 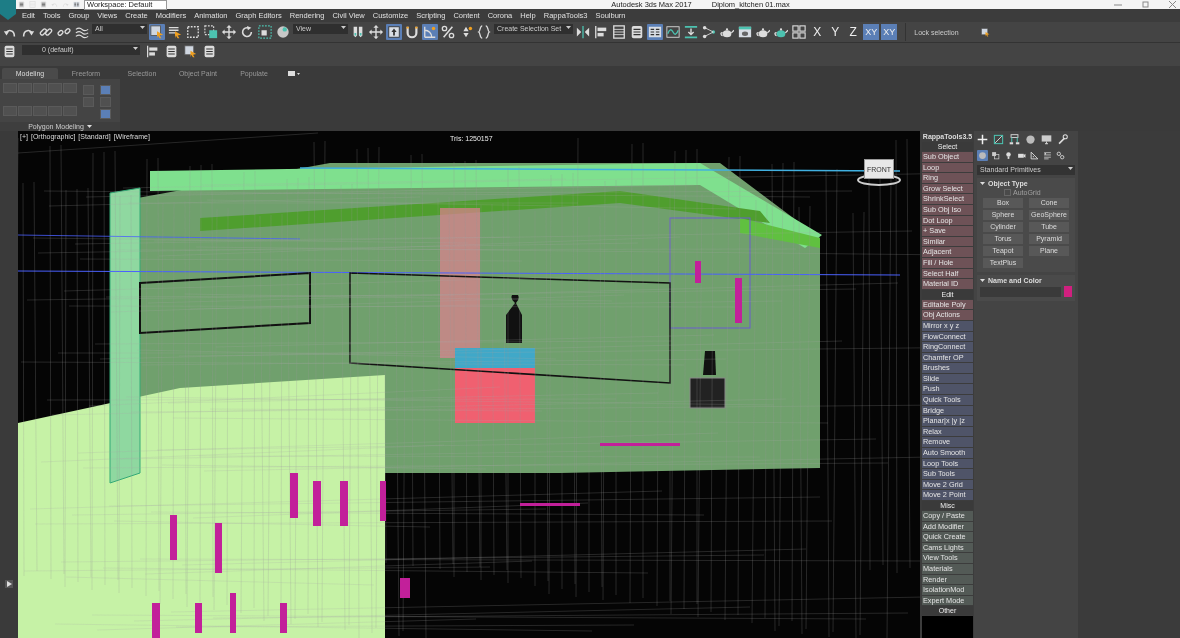 I want to click on download-button, so click(x=691, y=32).